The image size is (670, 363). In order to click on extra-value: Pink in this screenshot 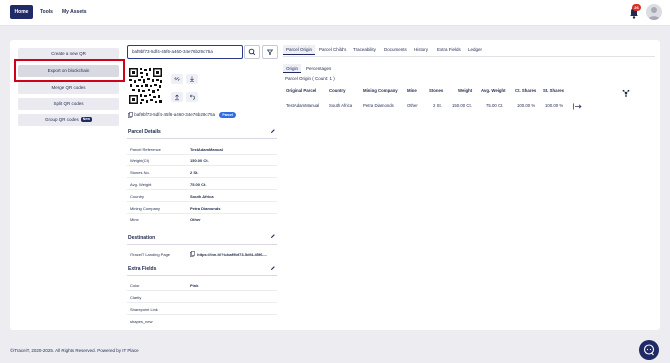, I will do `click(194, 285)`.